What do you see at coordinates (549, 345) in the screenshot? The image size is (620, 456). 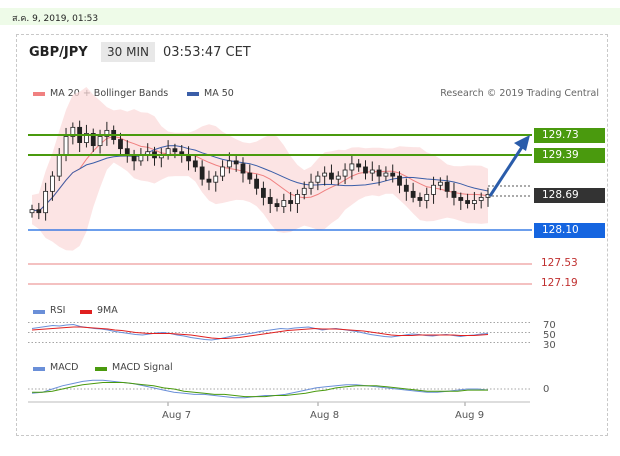 I see `rsi-tick-30: 30` at bounding box center [549, 345].